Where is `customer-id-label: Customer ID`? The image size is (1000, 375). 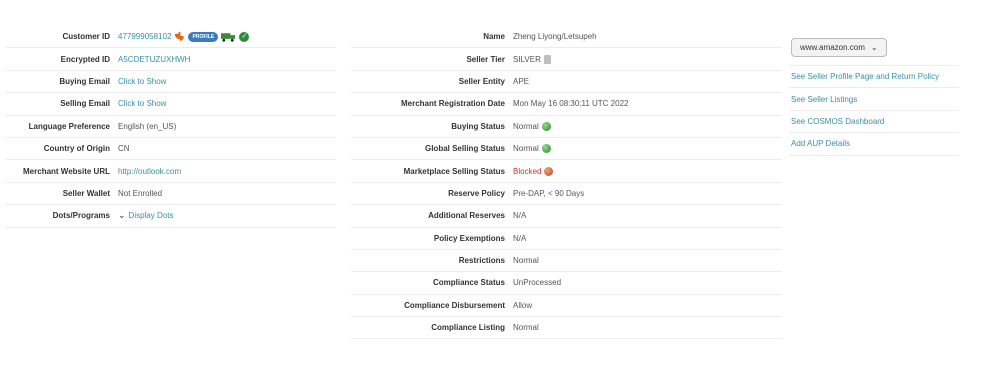
customer-id-label: Customer ID is located at coordinates (86, 37).